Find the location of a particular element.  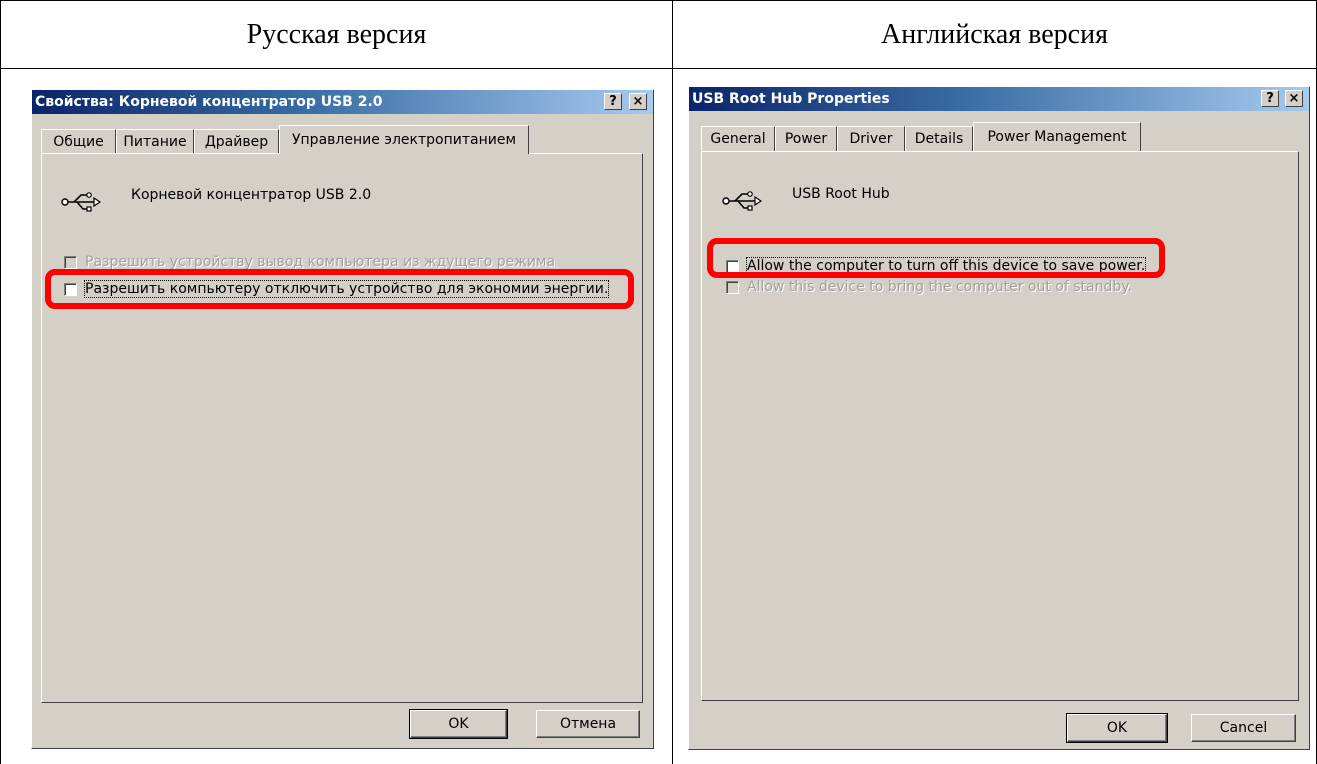

ru-titlebar: Свойства: Корневой концентратор USB 2.0 is located at coordinates (342, 102).